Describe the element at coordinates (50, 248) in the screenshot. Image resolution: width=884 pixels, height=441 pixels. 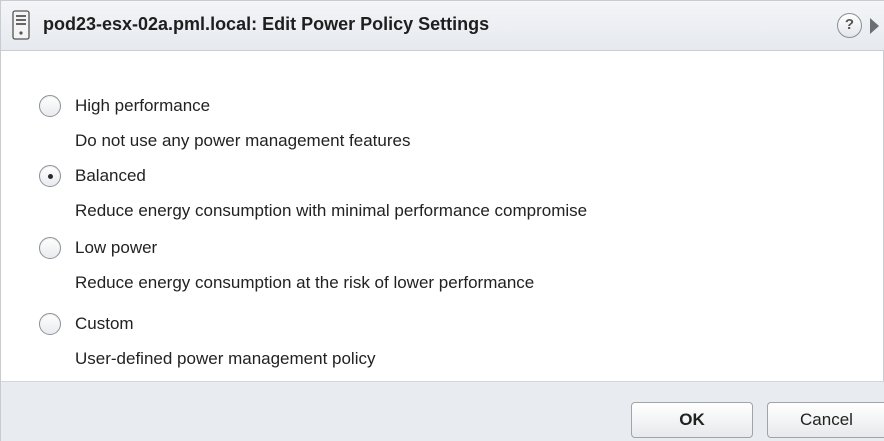
I see `radio-low-power` at that location.